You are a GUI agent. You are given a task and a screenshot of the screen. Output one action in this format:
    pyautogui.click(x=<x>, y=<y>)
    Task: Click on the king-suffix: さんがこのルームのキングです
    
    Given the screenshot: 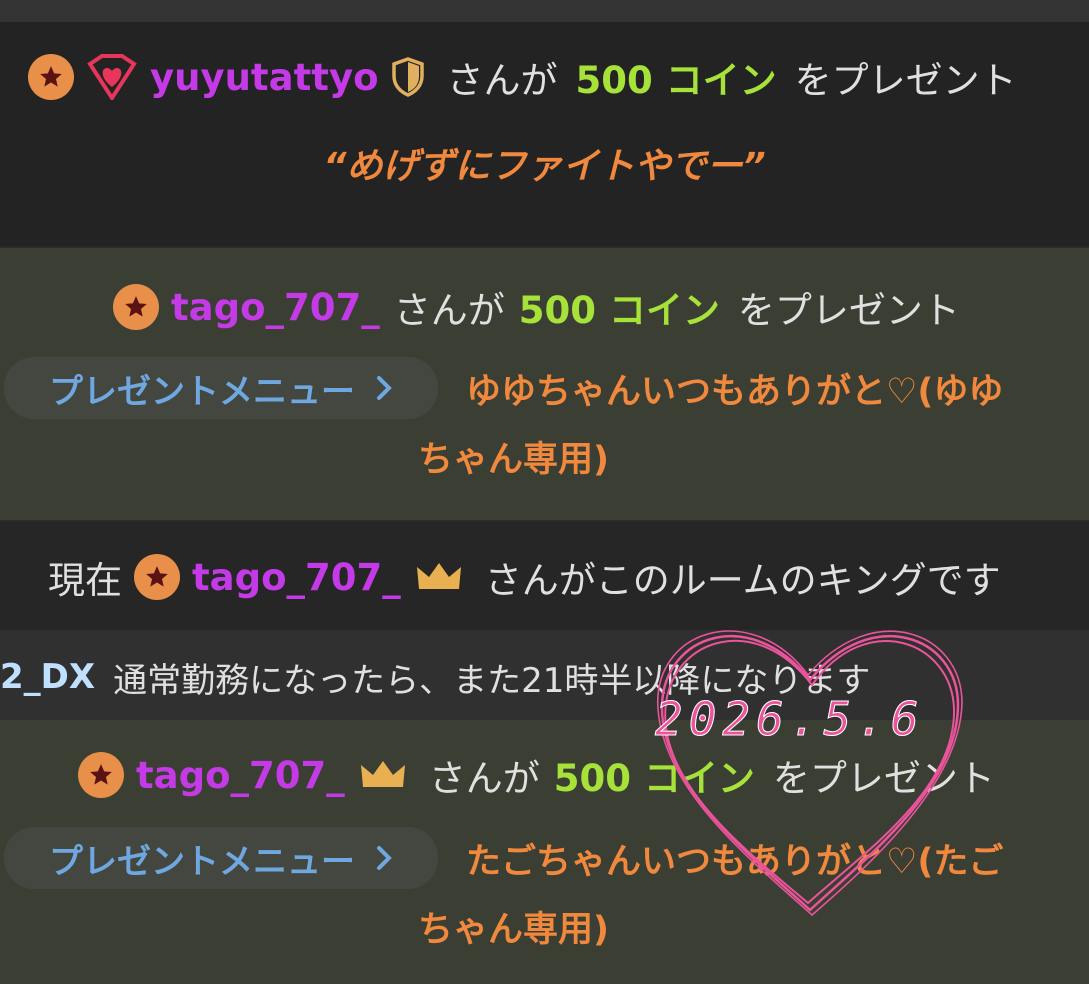 What is the action you would take?
    pyautogui.click(x=742, y=580)
    